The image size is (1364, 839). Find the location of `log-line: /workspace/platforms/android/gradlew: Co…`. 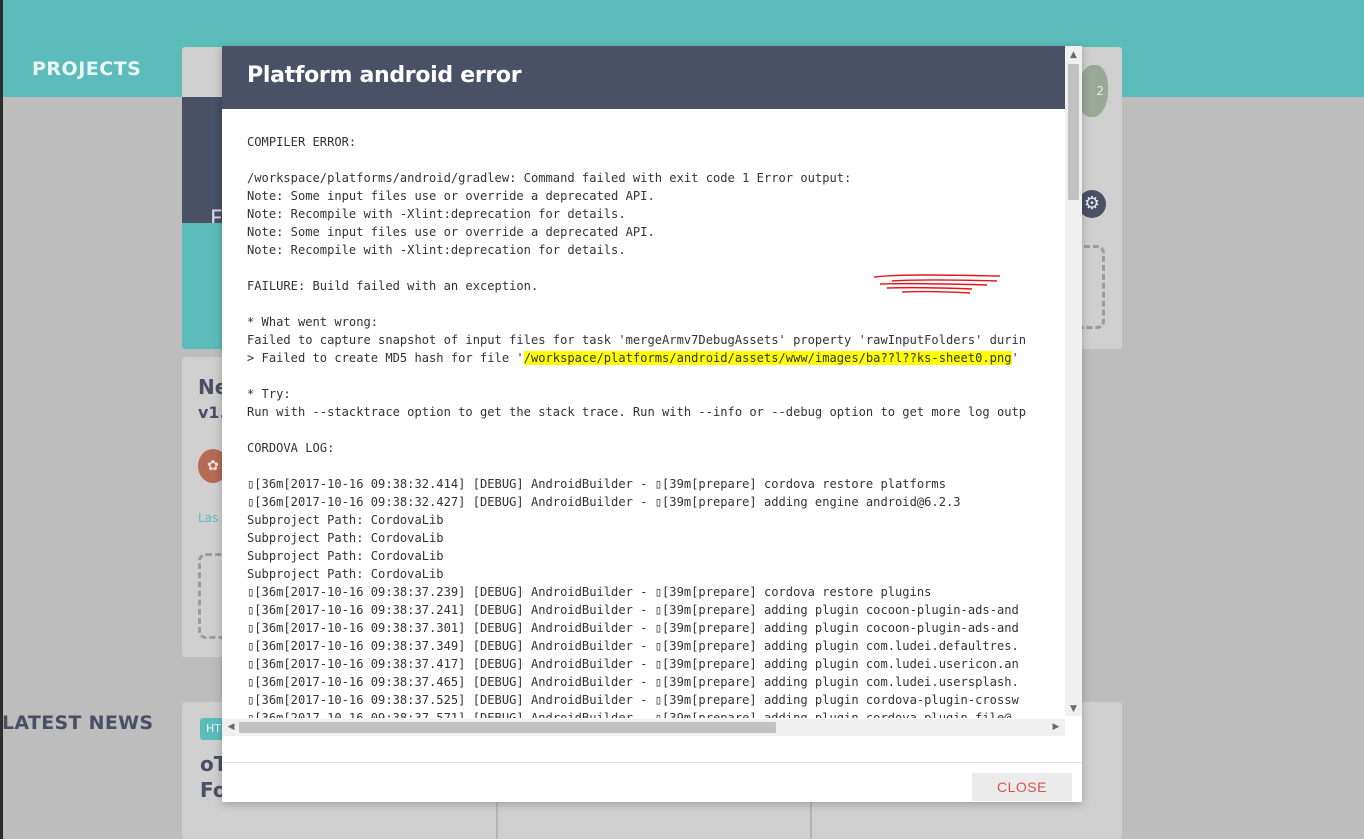

log-line: /workspace/platforms/android/gradlew: Co… is located at coordinates (549, 178).